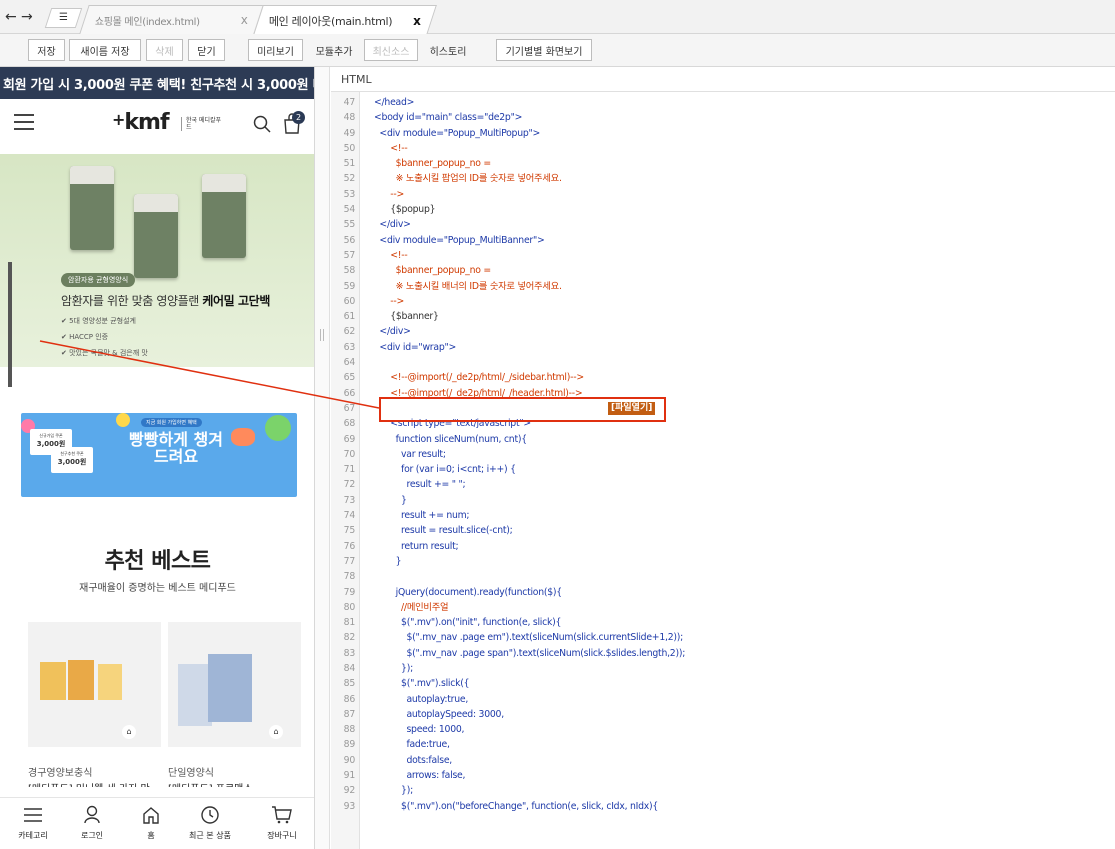 This screenshot has height=849, width=1115. Describe the element at coordinates (723, 714) in the screenshot. I see `code-line: 87 autoplaySpeed: 3000,` at that location.